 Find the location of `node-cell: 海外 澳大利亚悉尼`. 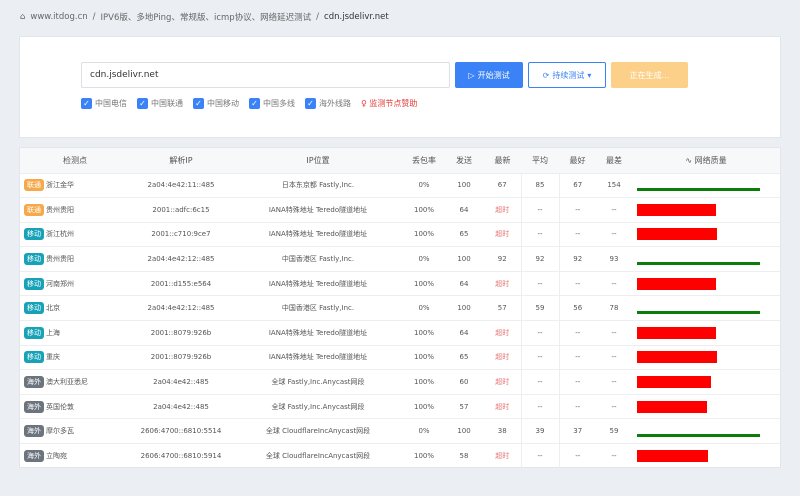

node-cell: 海外 澳大利亚悉尼 is located at coordinates (75, 382).